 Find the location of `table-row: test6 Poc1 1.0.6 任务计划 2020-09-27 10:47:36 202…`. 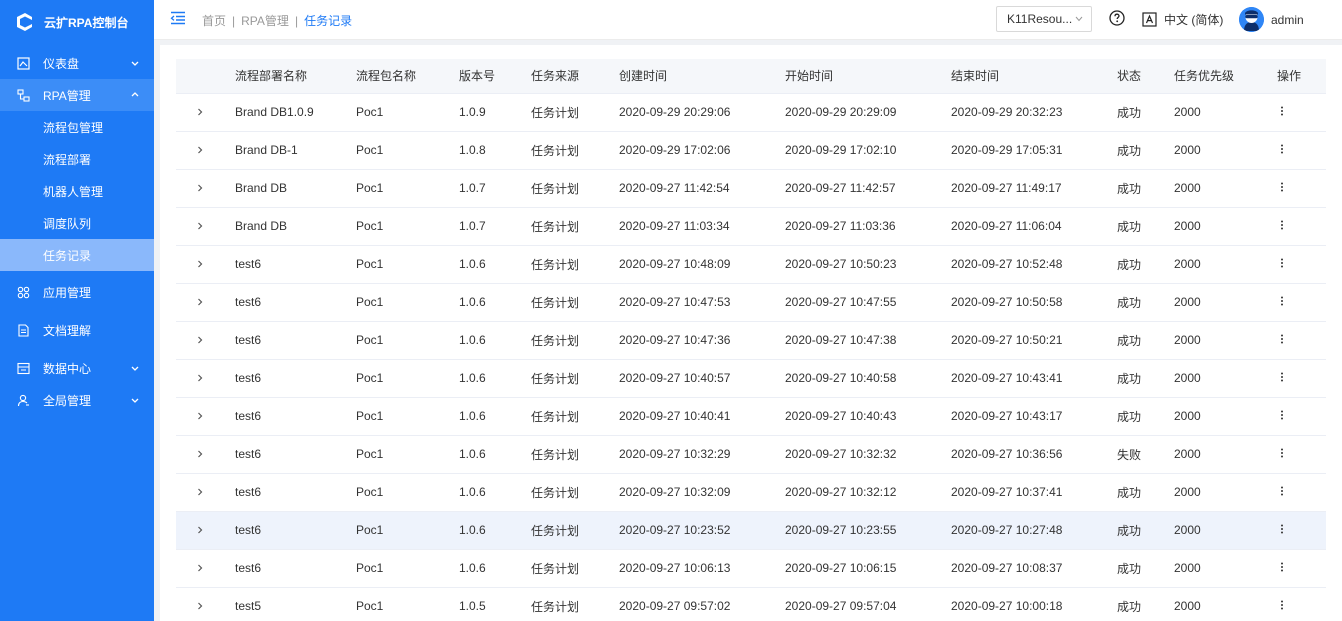

table-row: test6 Poc1 1.0.6 任务计划 2020-09-27 10:47:36 202… is located at coordinates (751, 340).